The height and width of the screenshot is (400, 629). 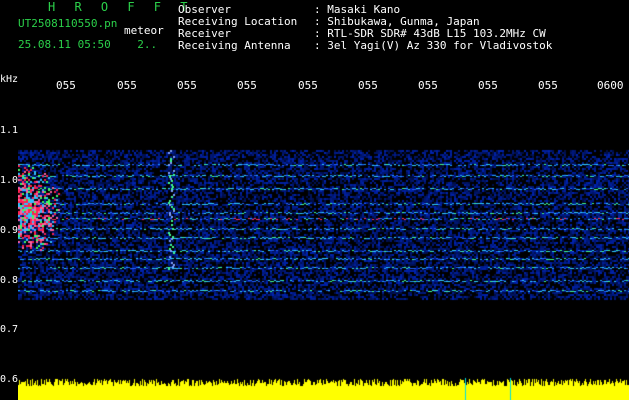 I want to click on x-tick-8: 055, so click(x=488, y=85).